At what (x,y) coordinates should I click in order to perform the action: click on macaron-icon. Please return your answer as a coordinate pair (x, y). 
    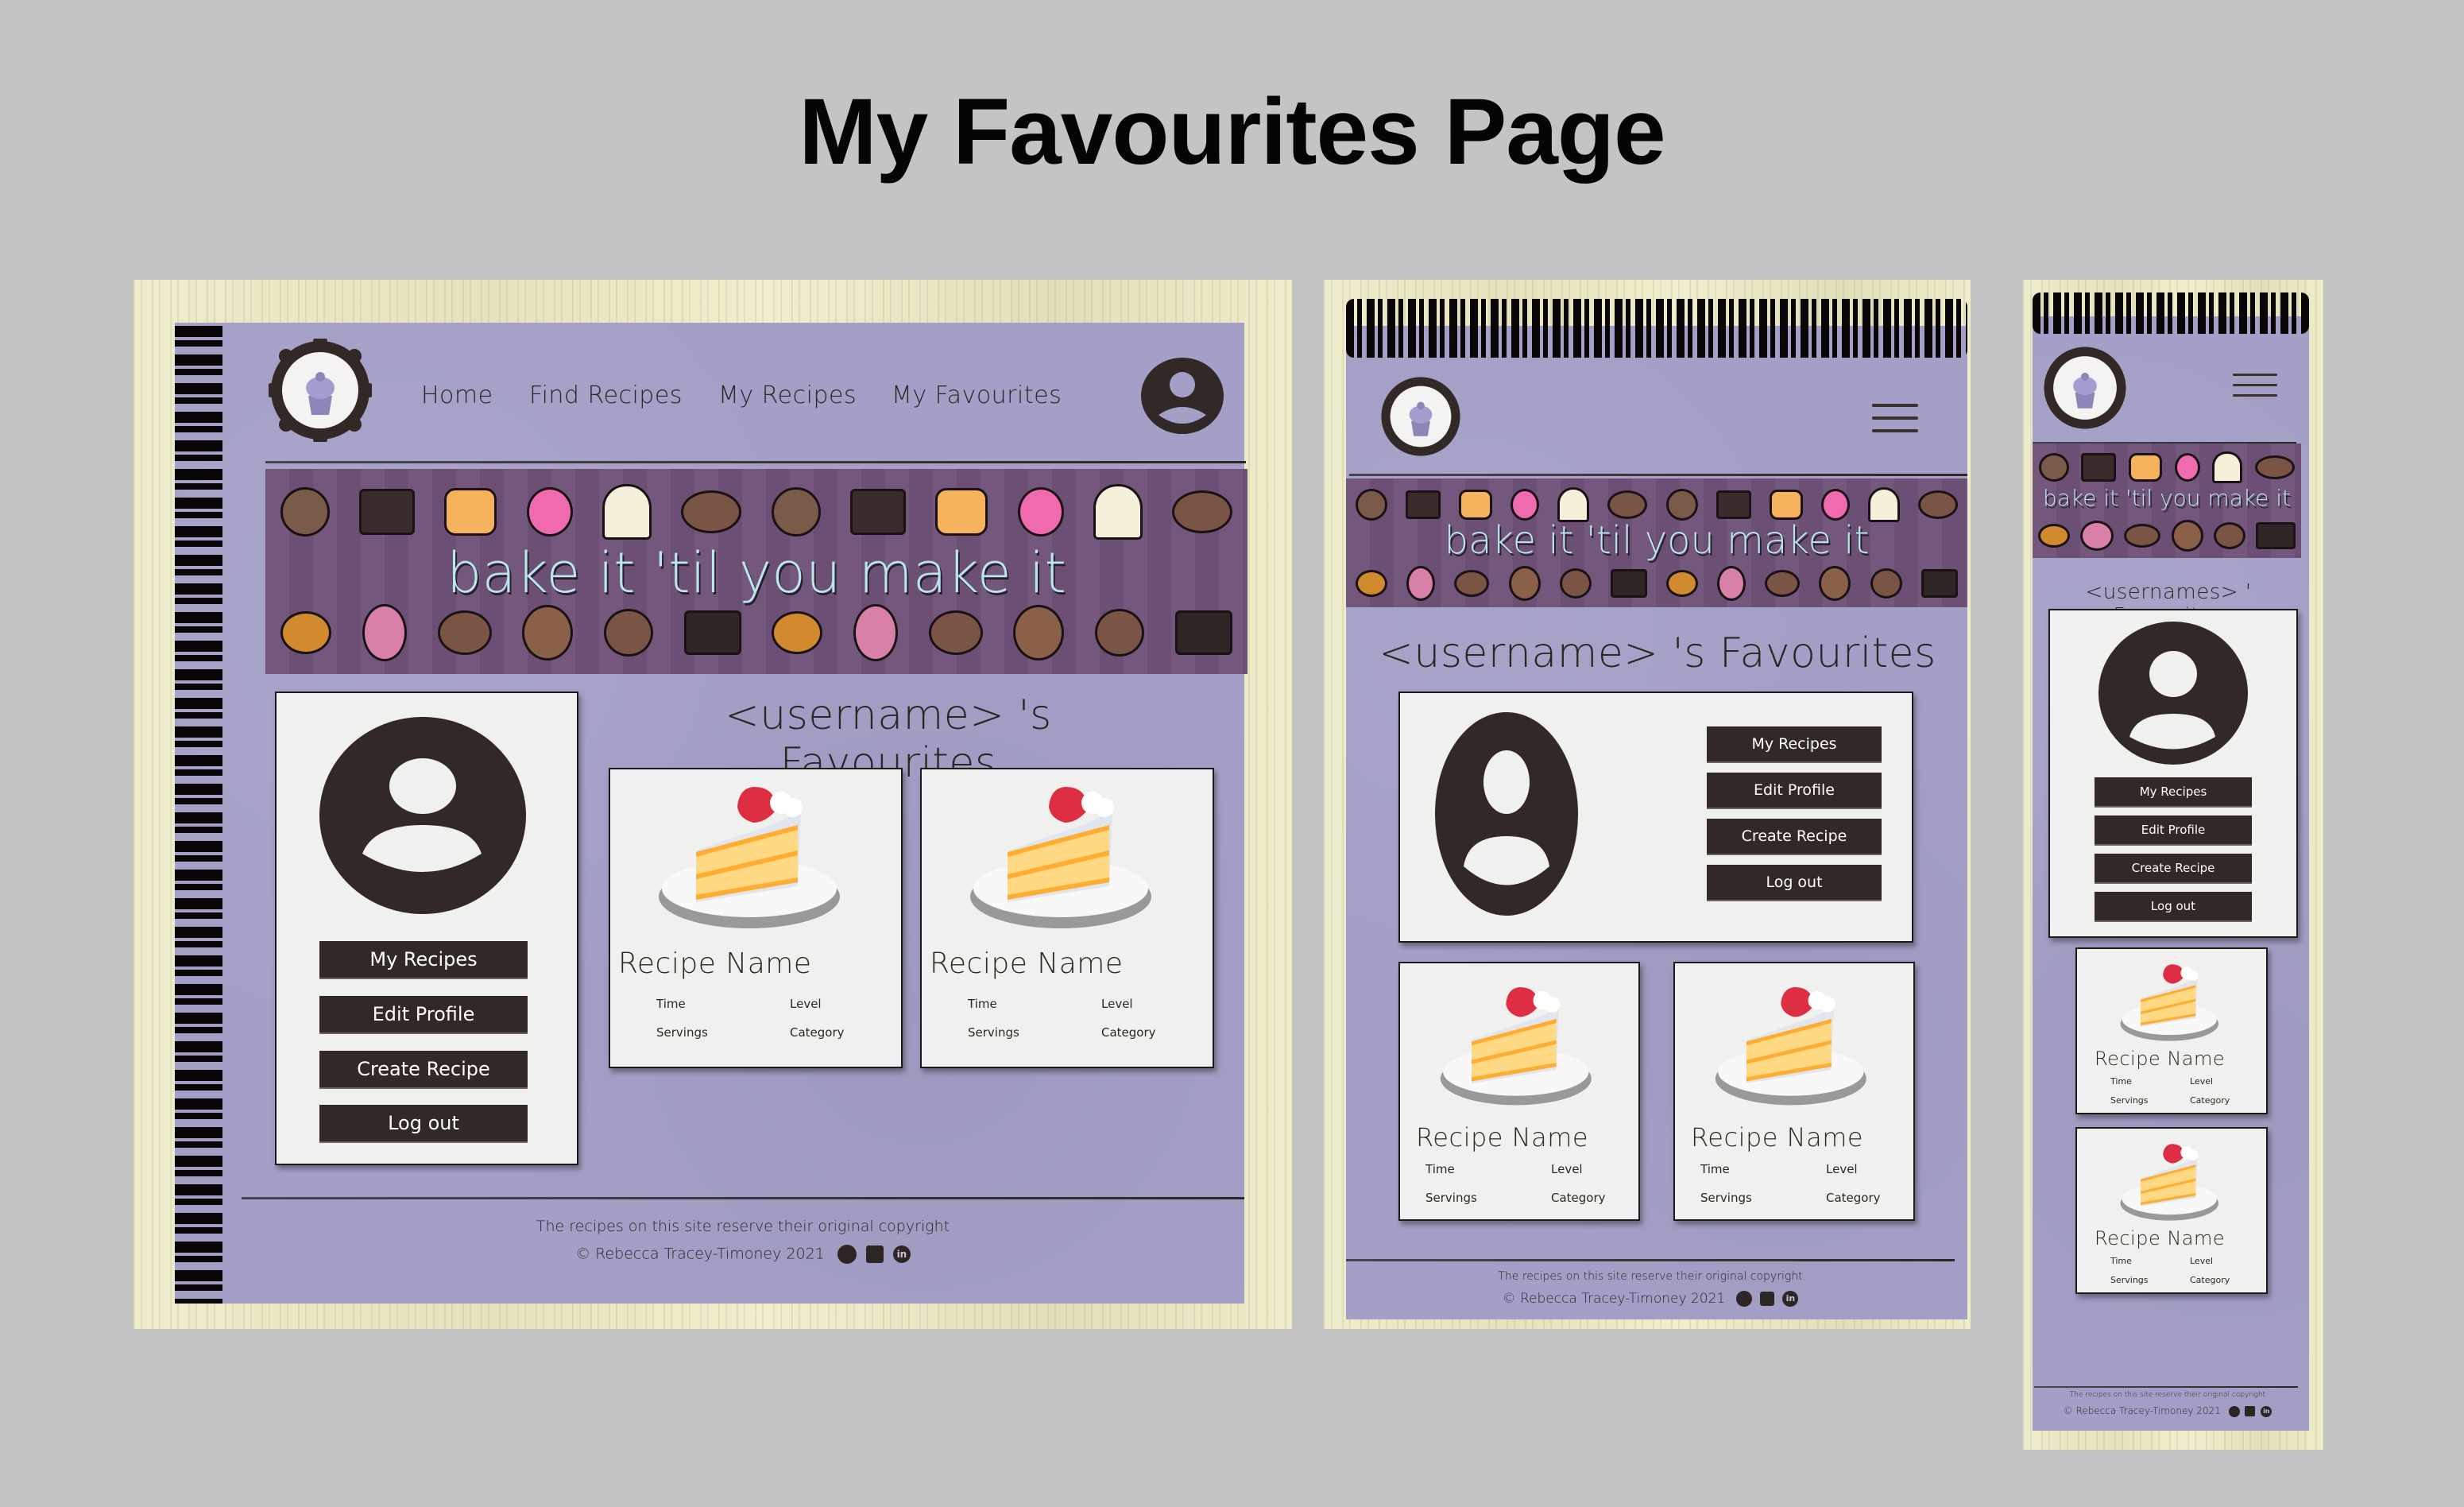
    Looking at the image, I should click on (875, 632).